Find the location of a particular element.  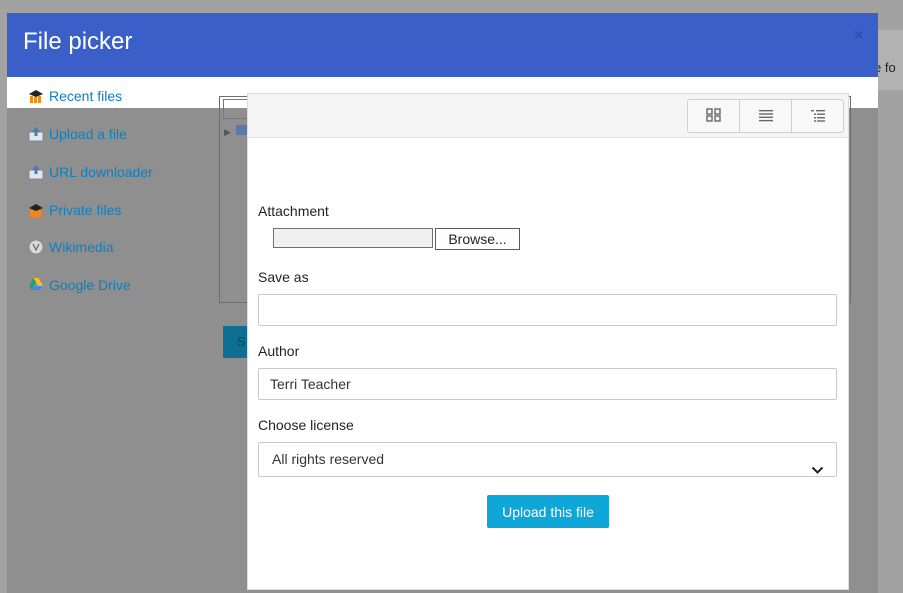

expand-arrow-icon: ▶ is located at coordinates (227, 132).